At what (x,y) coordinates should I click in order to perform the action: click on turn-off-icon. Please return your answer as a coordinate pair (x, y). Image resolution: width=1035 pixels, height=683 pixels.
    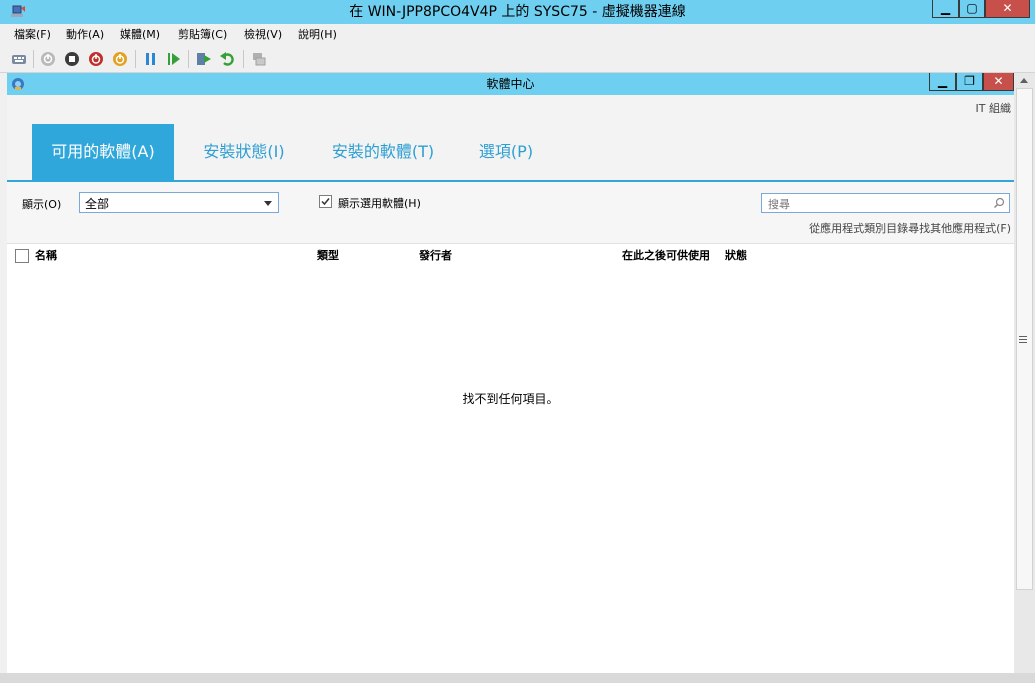
    Looking at the image, I should click on (72, 59).